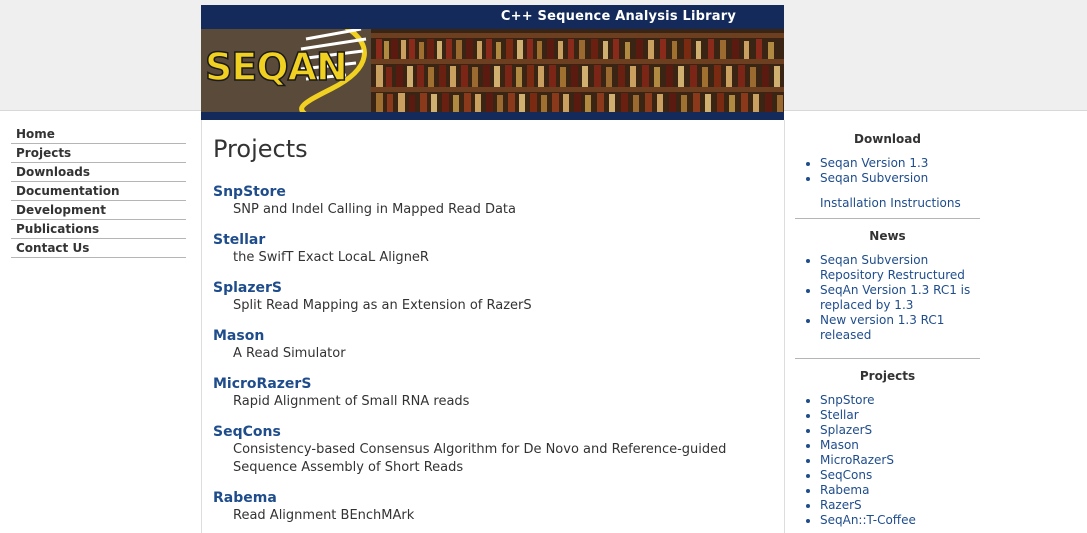 Image resolution: width=1087 pixels, height=533 pixels. What do you see at coordinates (493, 336) in the screenshot?
I see `project-link-mason: Mason` at bounding box center [493, 336].